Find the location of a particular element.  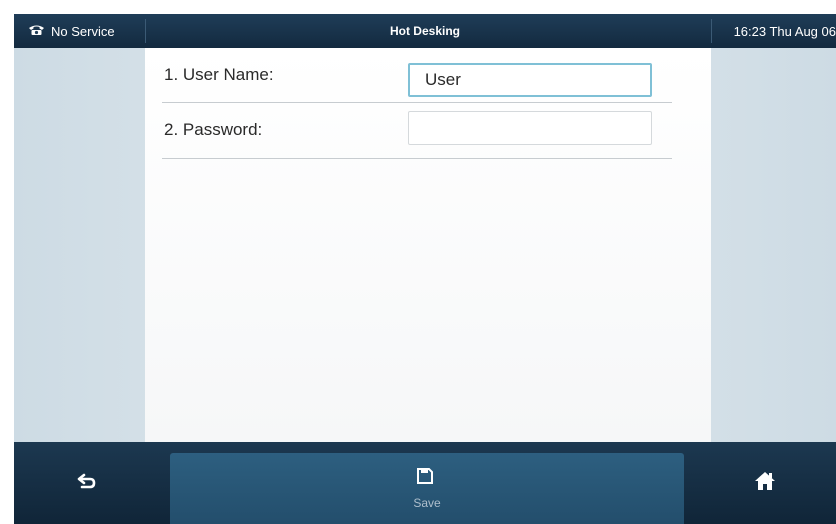

user-name-label: 1. User Name: is located at coordinates (219, 74).